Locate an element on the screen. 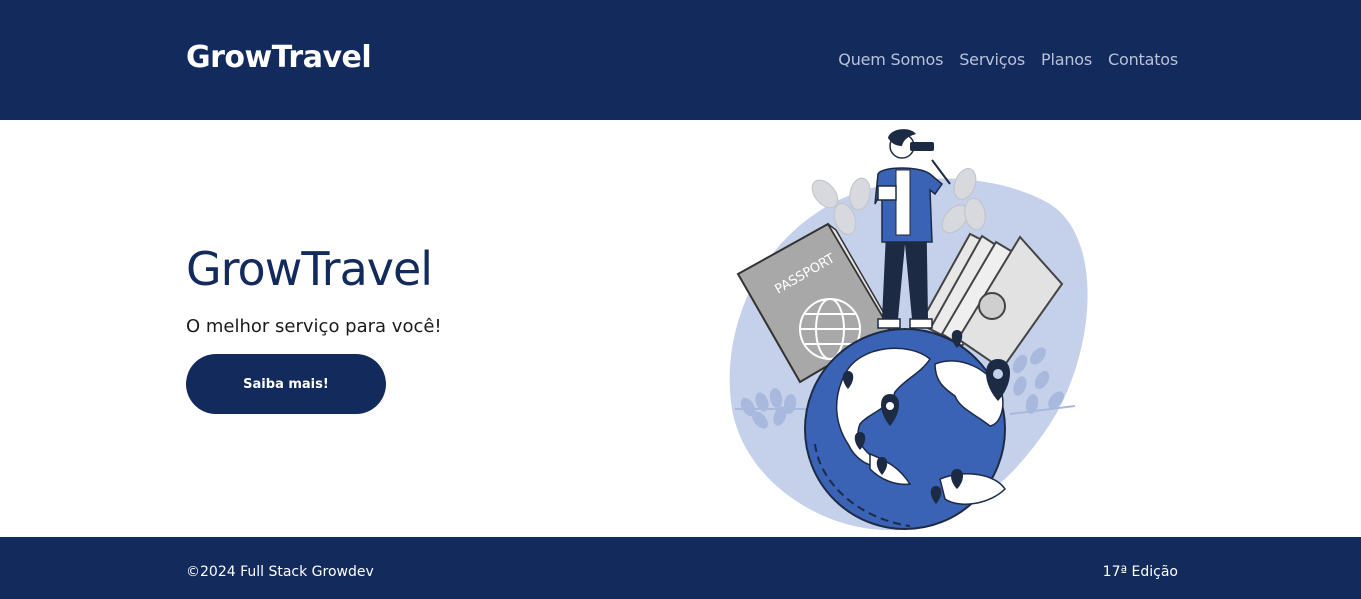 The width and height of the screenshot is (1361, 599). hero-subtitle: O melhor serviço para você! is located at coordinates (314, 326).